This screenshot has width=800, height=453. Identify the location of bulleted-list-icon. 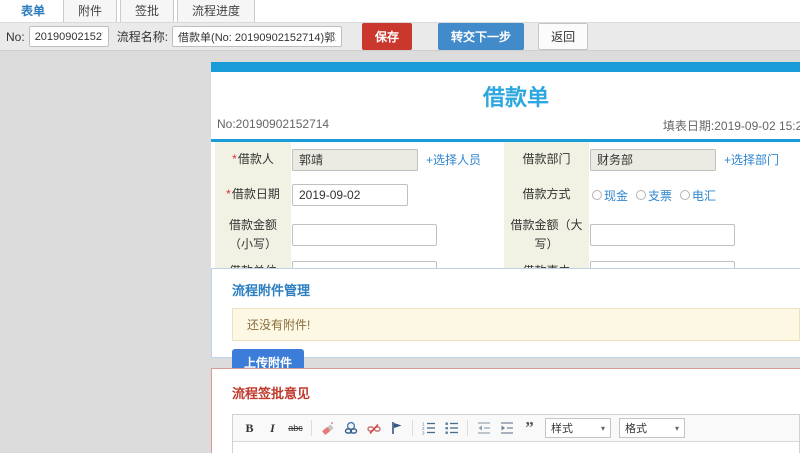
(451, 428).